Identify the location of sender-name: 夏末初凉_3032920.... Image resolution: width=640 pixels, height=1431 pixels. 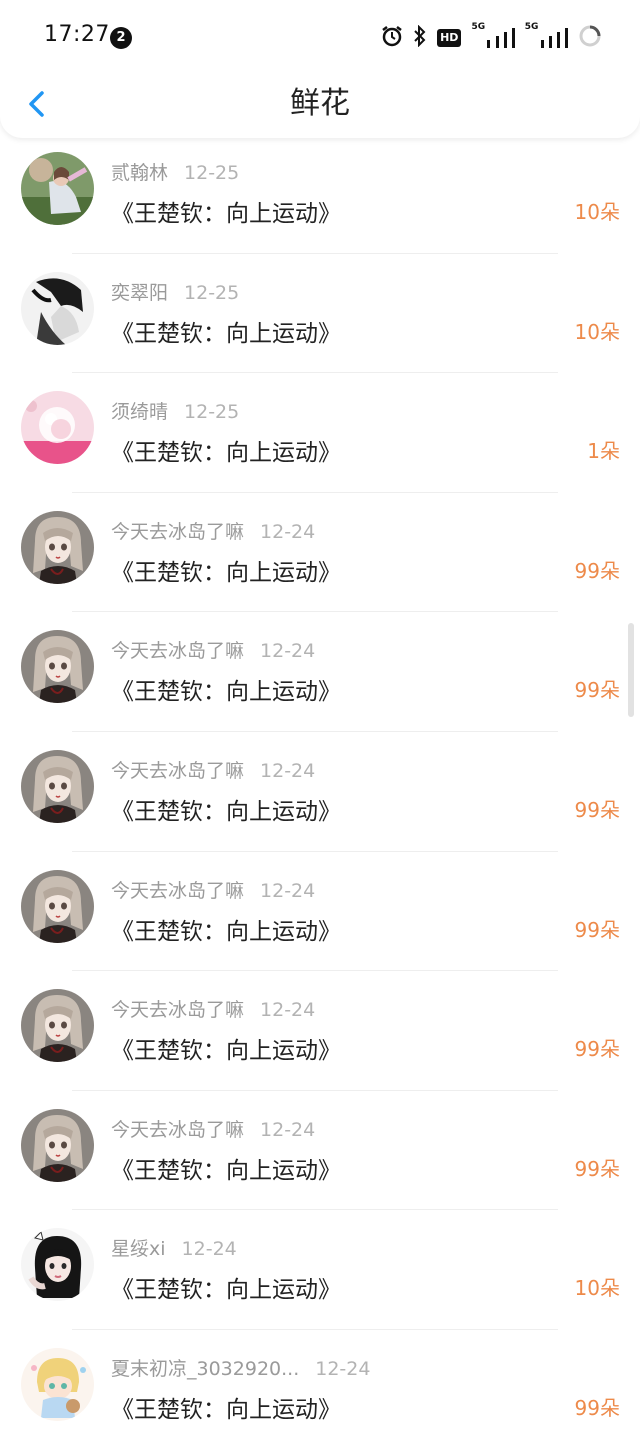
(205, 1368).